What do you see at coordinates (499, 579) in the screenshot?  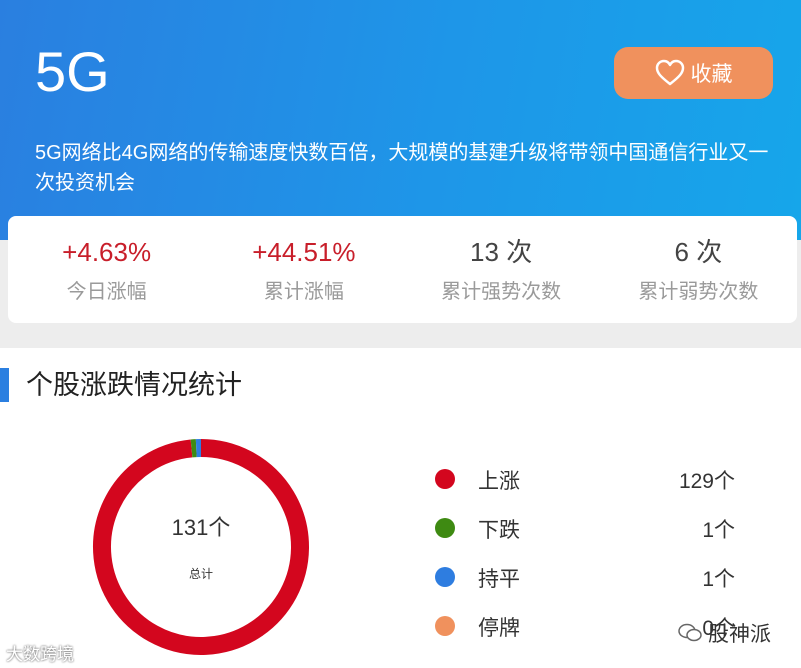 I see `legend-label: 持平` at bounding box center [499, 579].